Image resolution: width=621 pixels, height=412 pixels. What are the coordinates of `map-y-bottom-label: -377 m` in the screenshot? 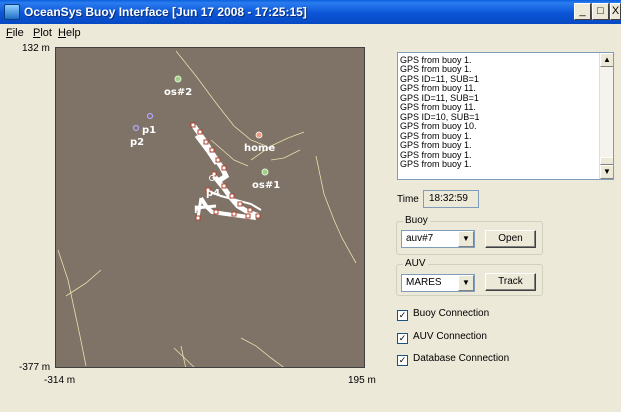 It's located at (35, 367).